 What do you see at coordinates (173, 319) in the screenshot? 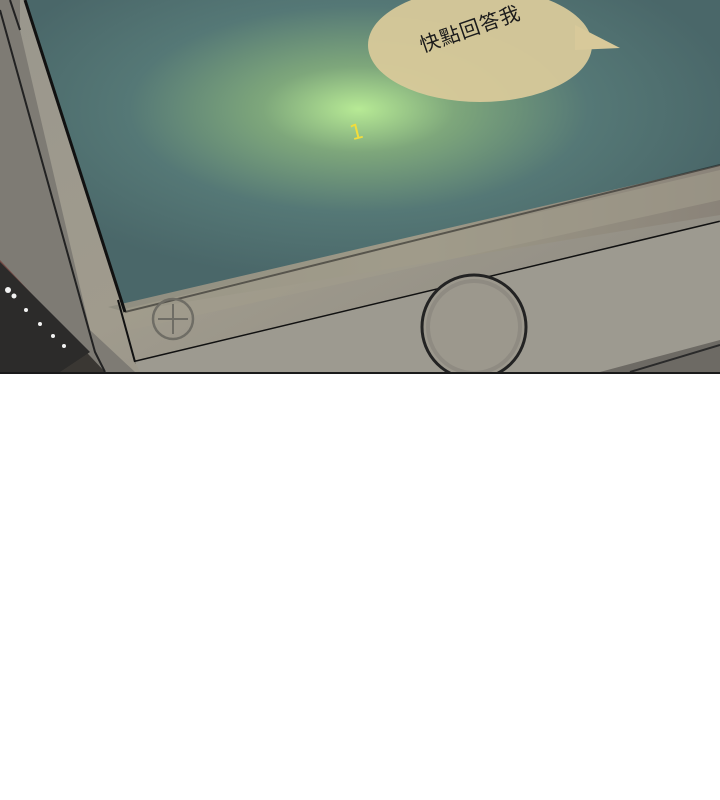
I see `plus-icon` at bounding box center [173, 319].